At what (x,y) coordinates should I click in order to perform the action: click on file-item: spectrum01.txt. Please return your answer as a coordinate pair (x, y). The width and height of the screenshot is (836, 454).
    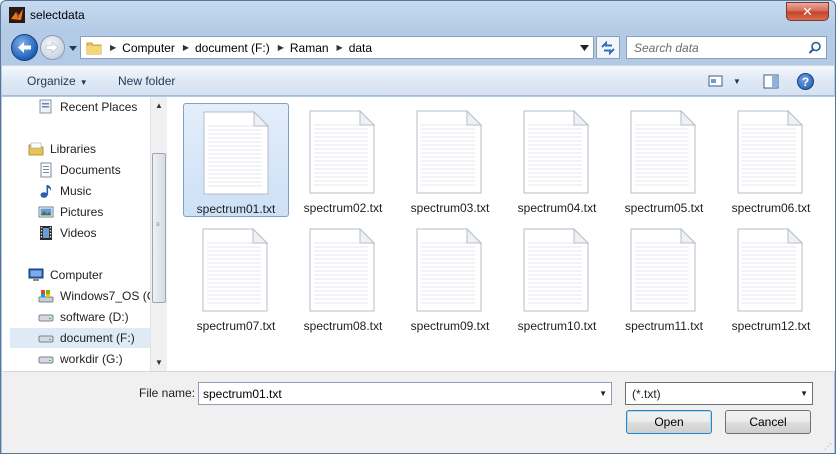
    Looking at the image, I should click on (236, 160).